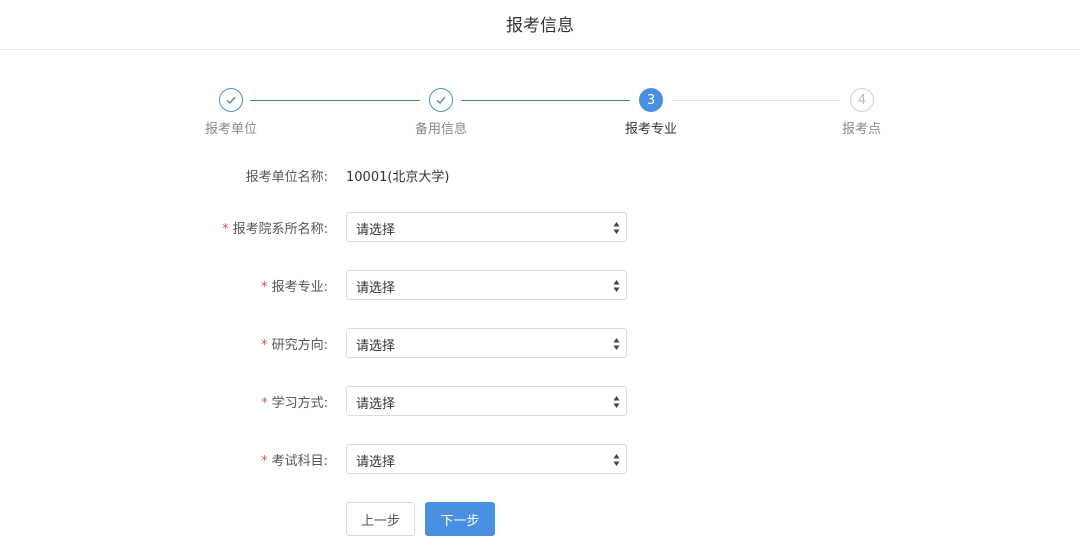 This screenshot has width=1080, height=560. Describe the element at coordinates (376, 230) in the screenshot. I see `department-select-value: 请选择` at that location.